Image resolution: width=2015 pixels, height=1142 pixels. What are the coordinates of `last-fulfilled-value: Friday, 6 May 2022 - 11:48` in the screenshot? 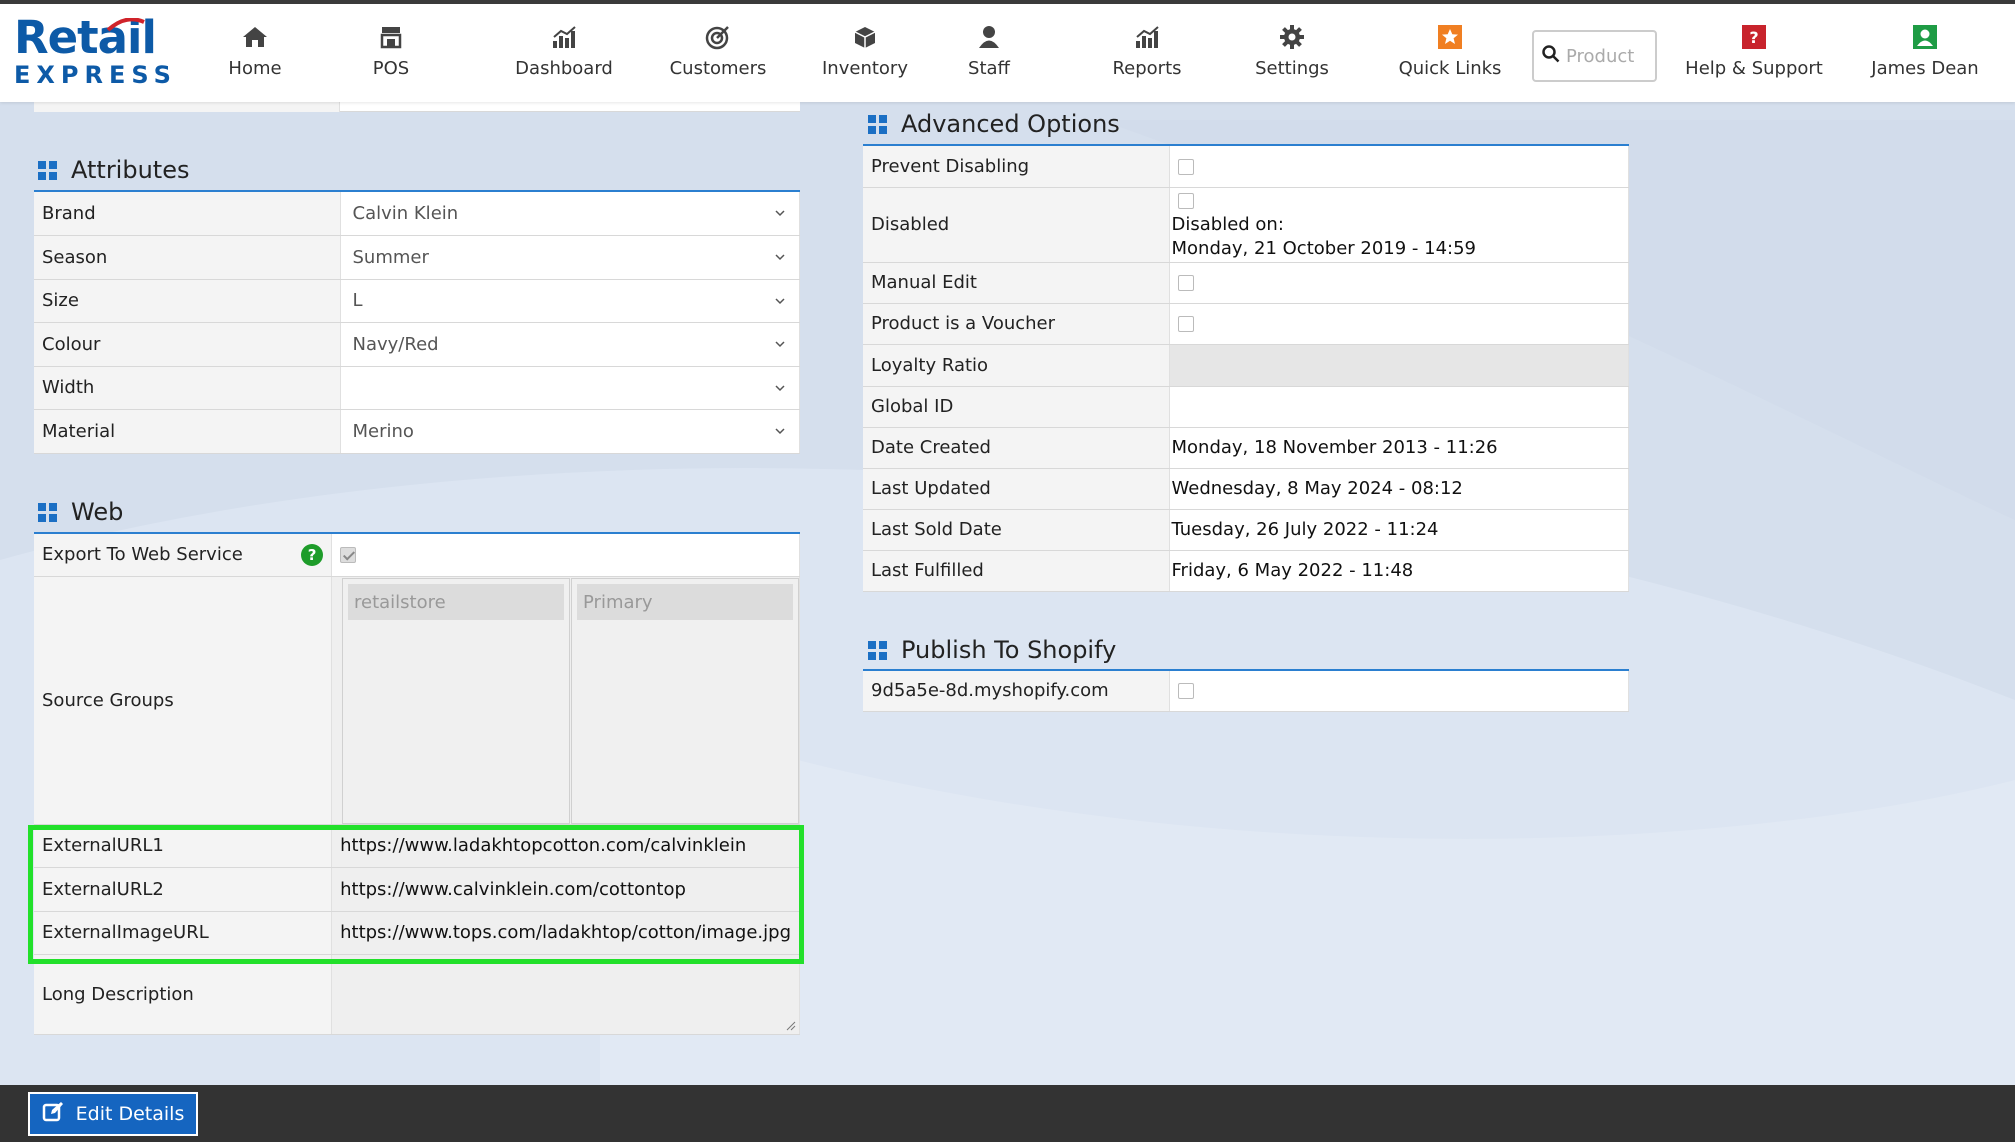 It's located at (1399, 571).